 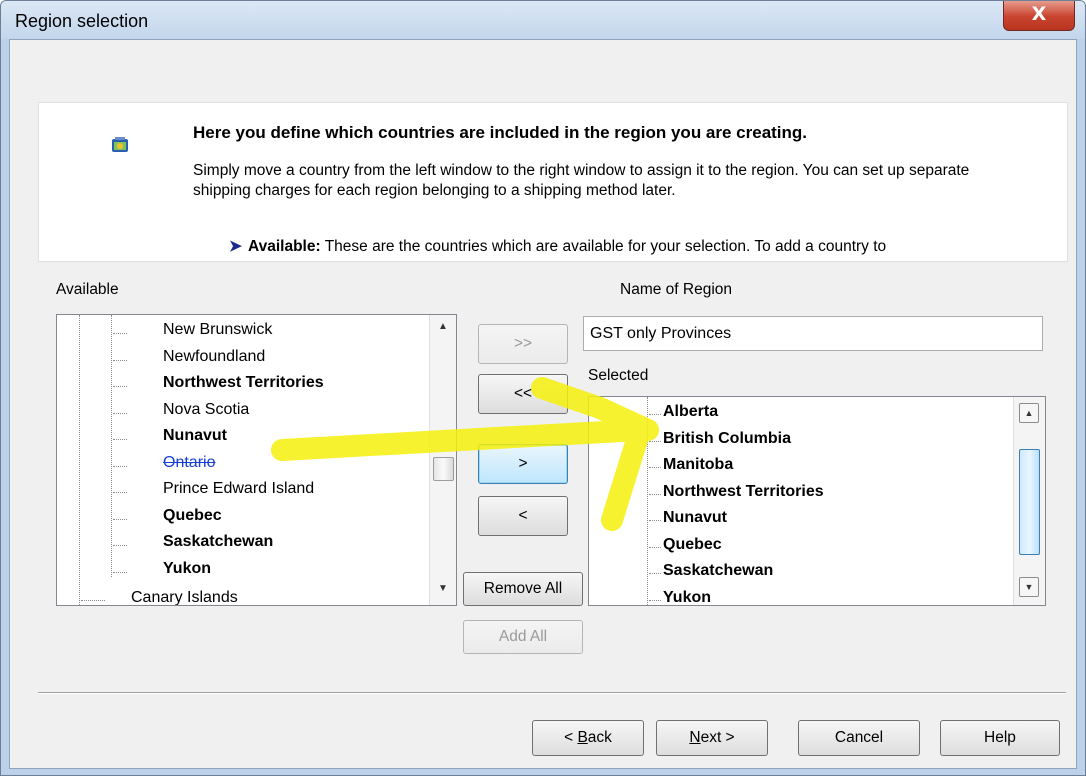 What do you see at coordinates (690, 412) in the screenshot?
I see `selected-list-item: Alberta` at bounding box center [690, 412].